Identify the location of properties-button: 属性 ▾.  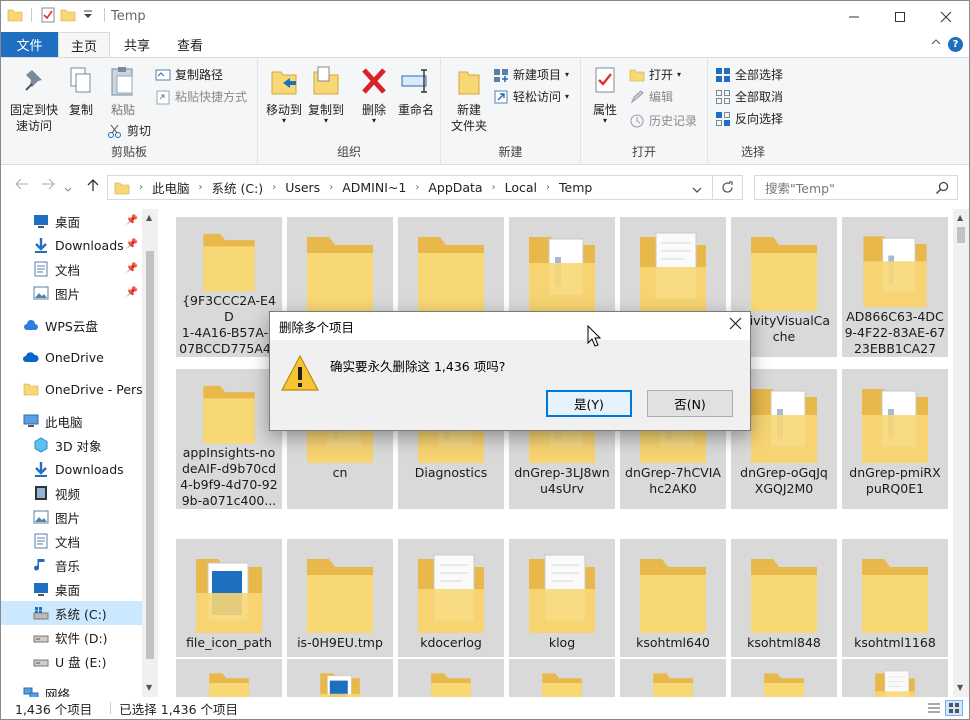
(605, 94).